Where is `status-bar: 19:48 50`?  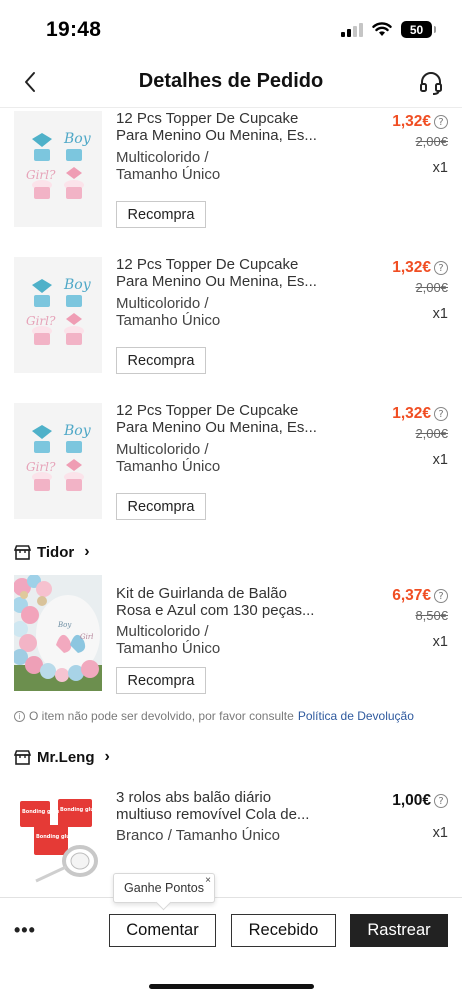 status-bar: 19:48 50 is located at coordinates (231, 28).